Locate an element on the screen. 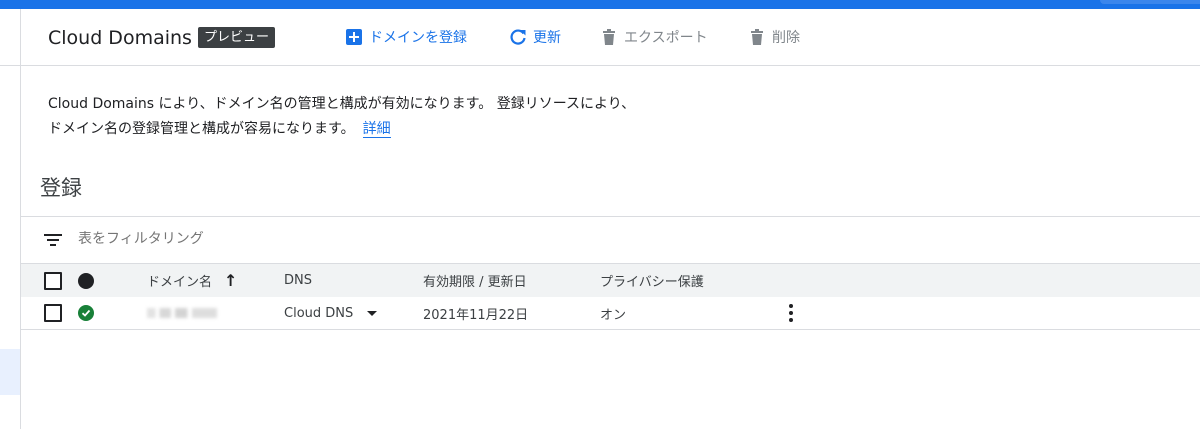 Image resolution: width=1200 pixels, height=429 pixels. more-vert-icon is located at coordinates (791, 313).